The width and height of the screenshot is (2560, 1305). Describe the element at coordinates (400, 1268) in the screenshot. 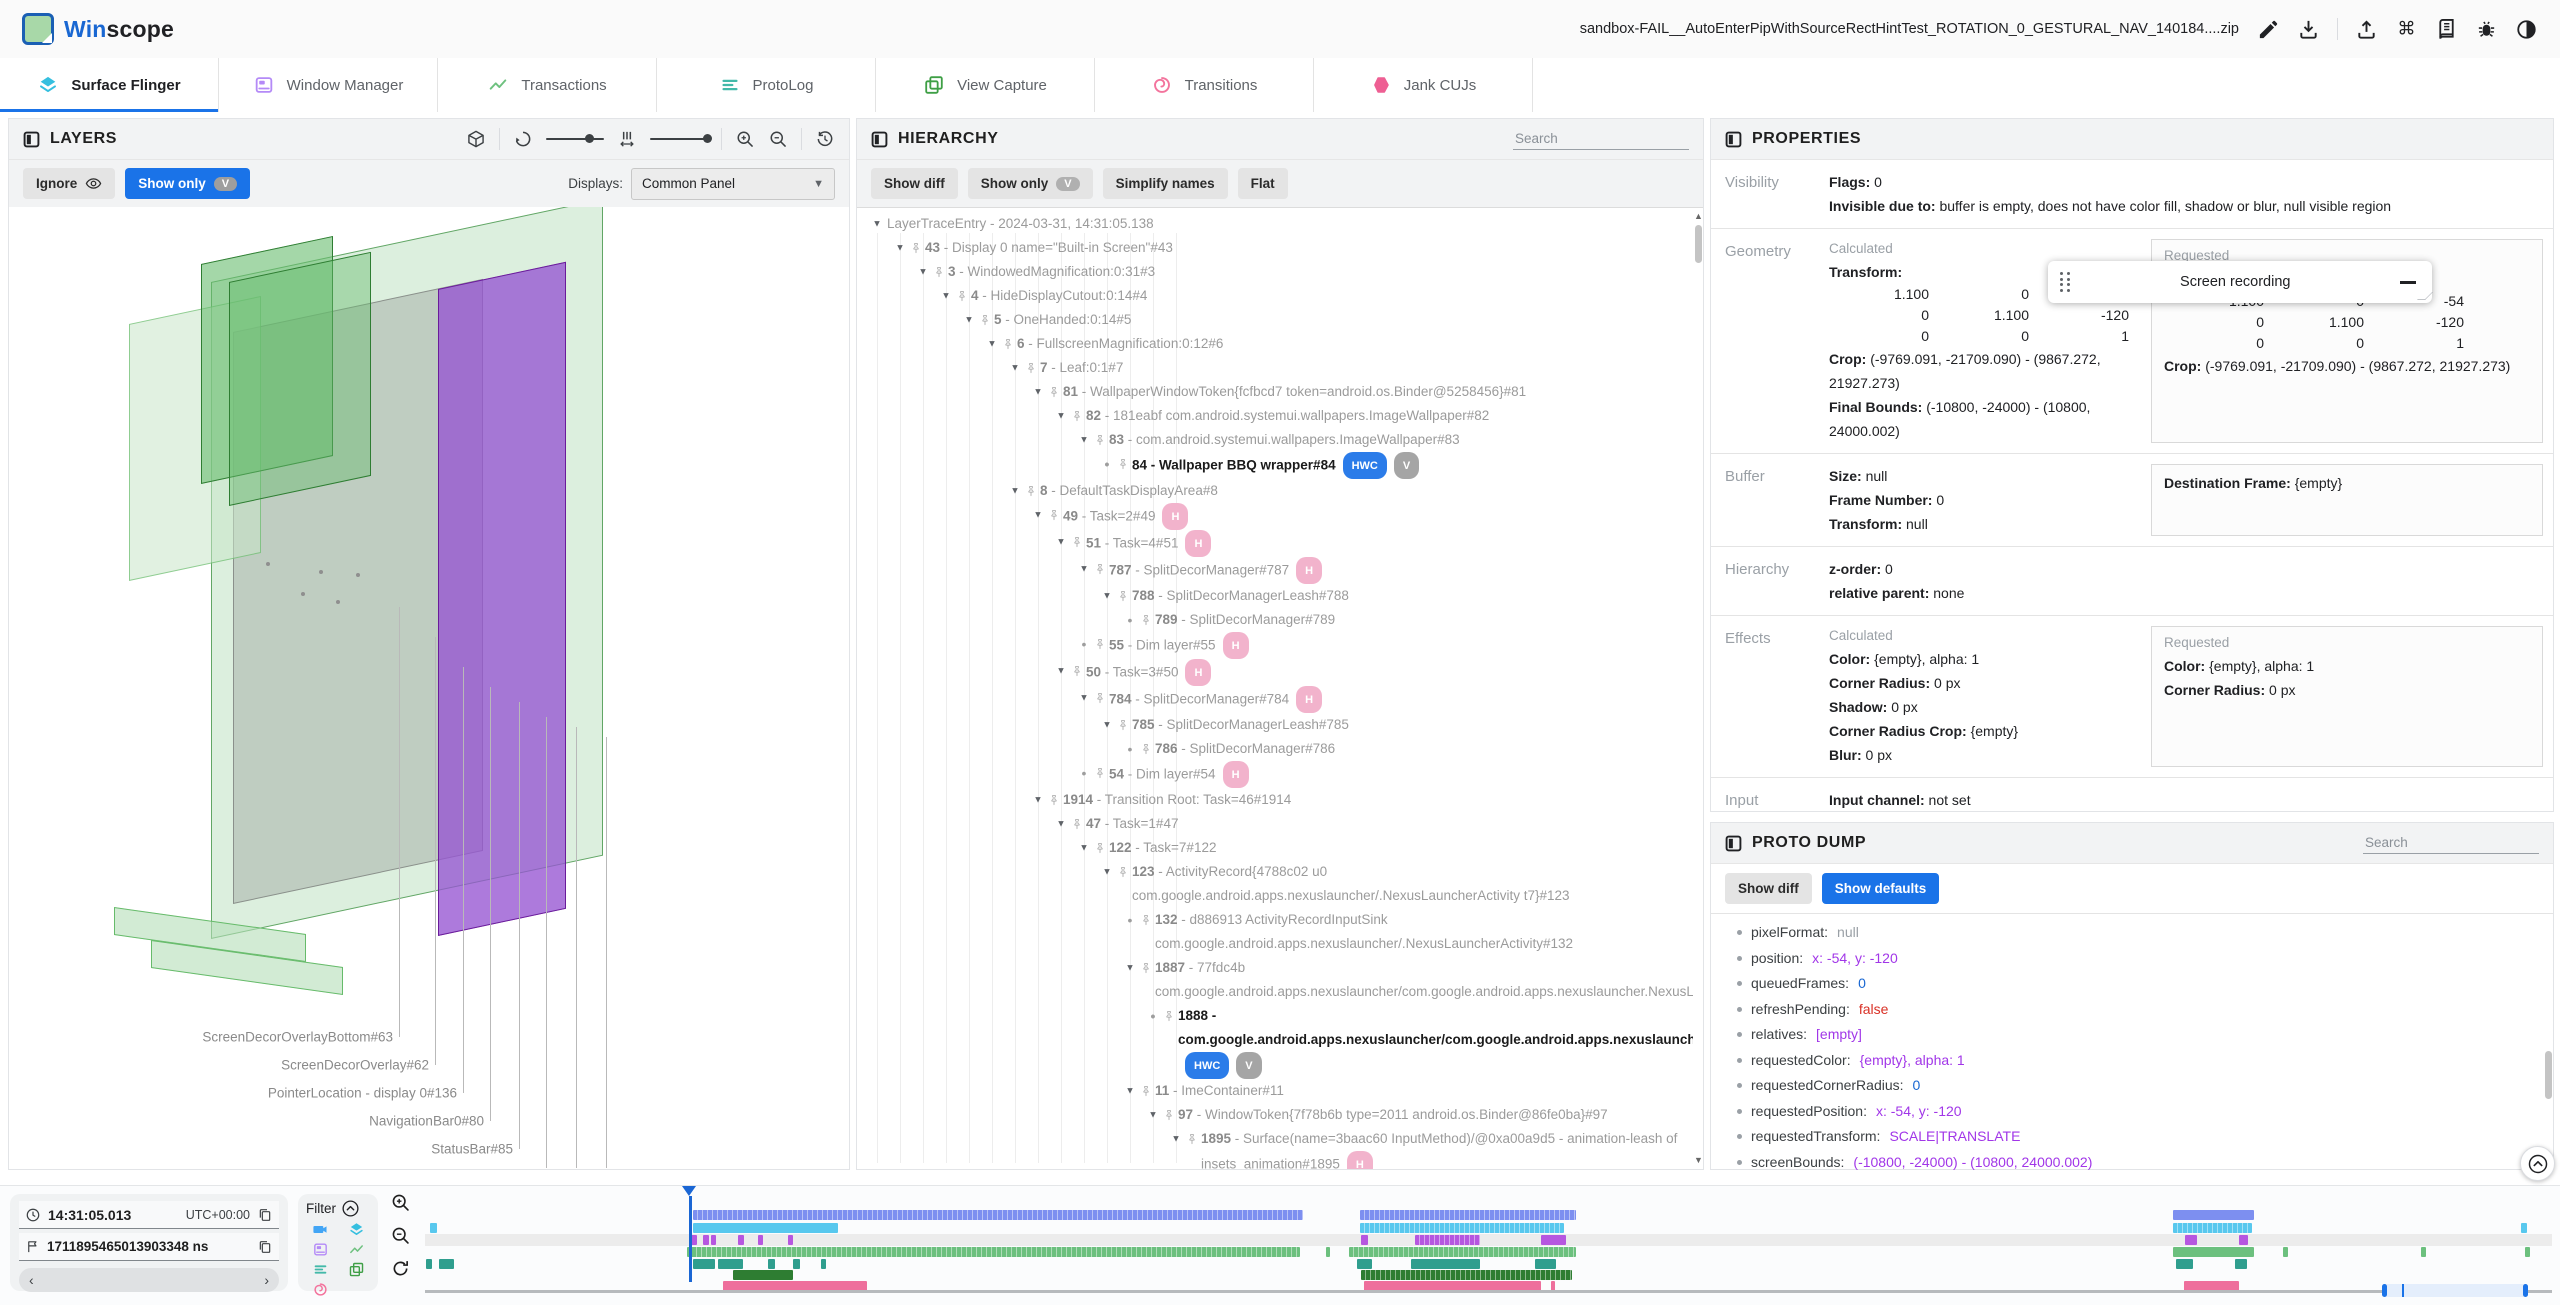

I see `refresh-icon` at that location.